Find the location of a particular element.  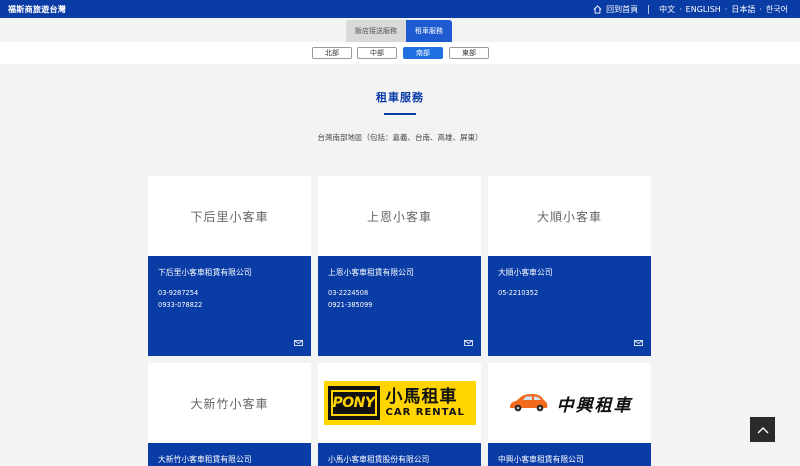

card-info: 小馬小客車租賃股份有限公司 is located at coordinates (399, 454).